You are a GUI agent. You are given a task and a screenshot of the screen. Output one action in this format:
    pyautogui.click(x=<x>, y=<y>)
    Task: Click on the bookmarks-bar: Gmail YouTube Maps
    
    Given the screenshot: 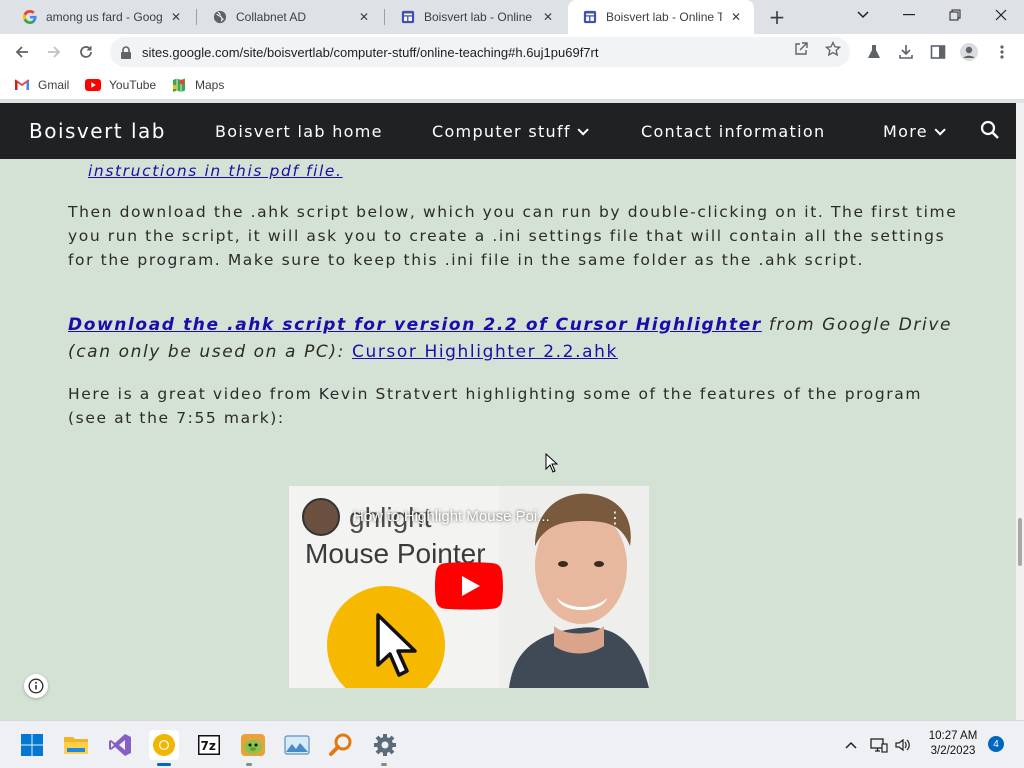 What is the action you would take?
    pyautogui.click(x=512, y=85)
    